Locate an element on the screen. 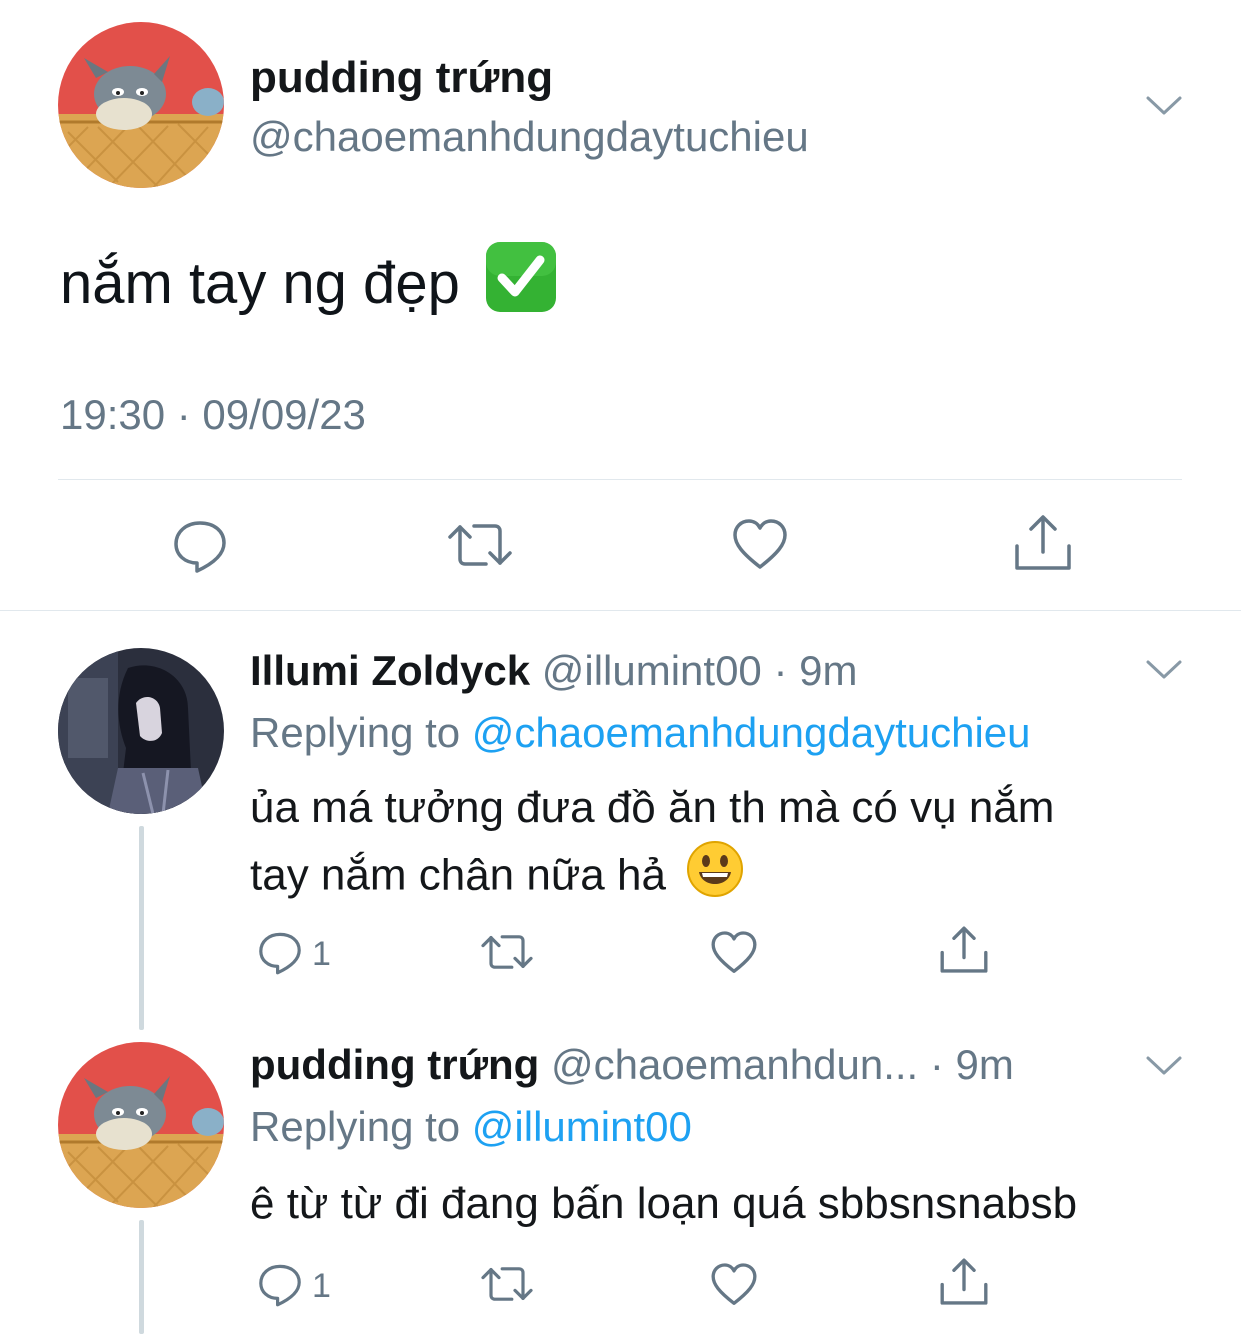  reply-text-line: ủa má tưởng đưa đồ ăn th mà có vụ nắm is located at coordinates (652, 807).